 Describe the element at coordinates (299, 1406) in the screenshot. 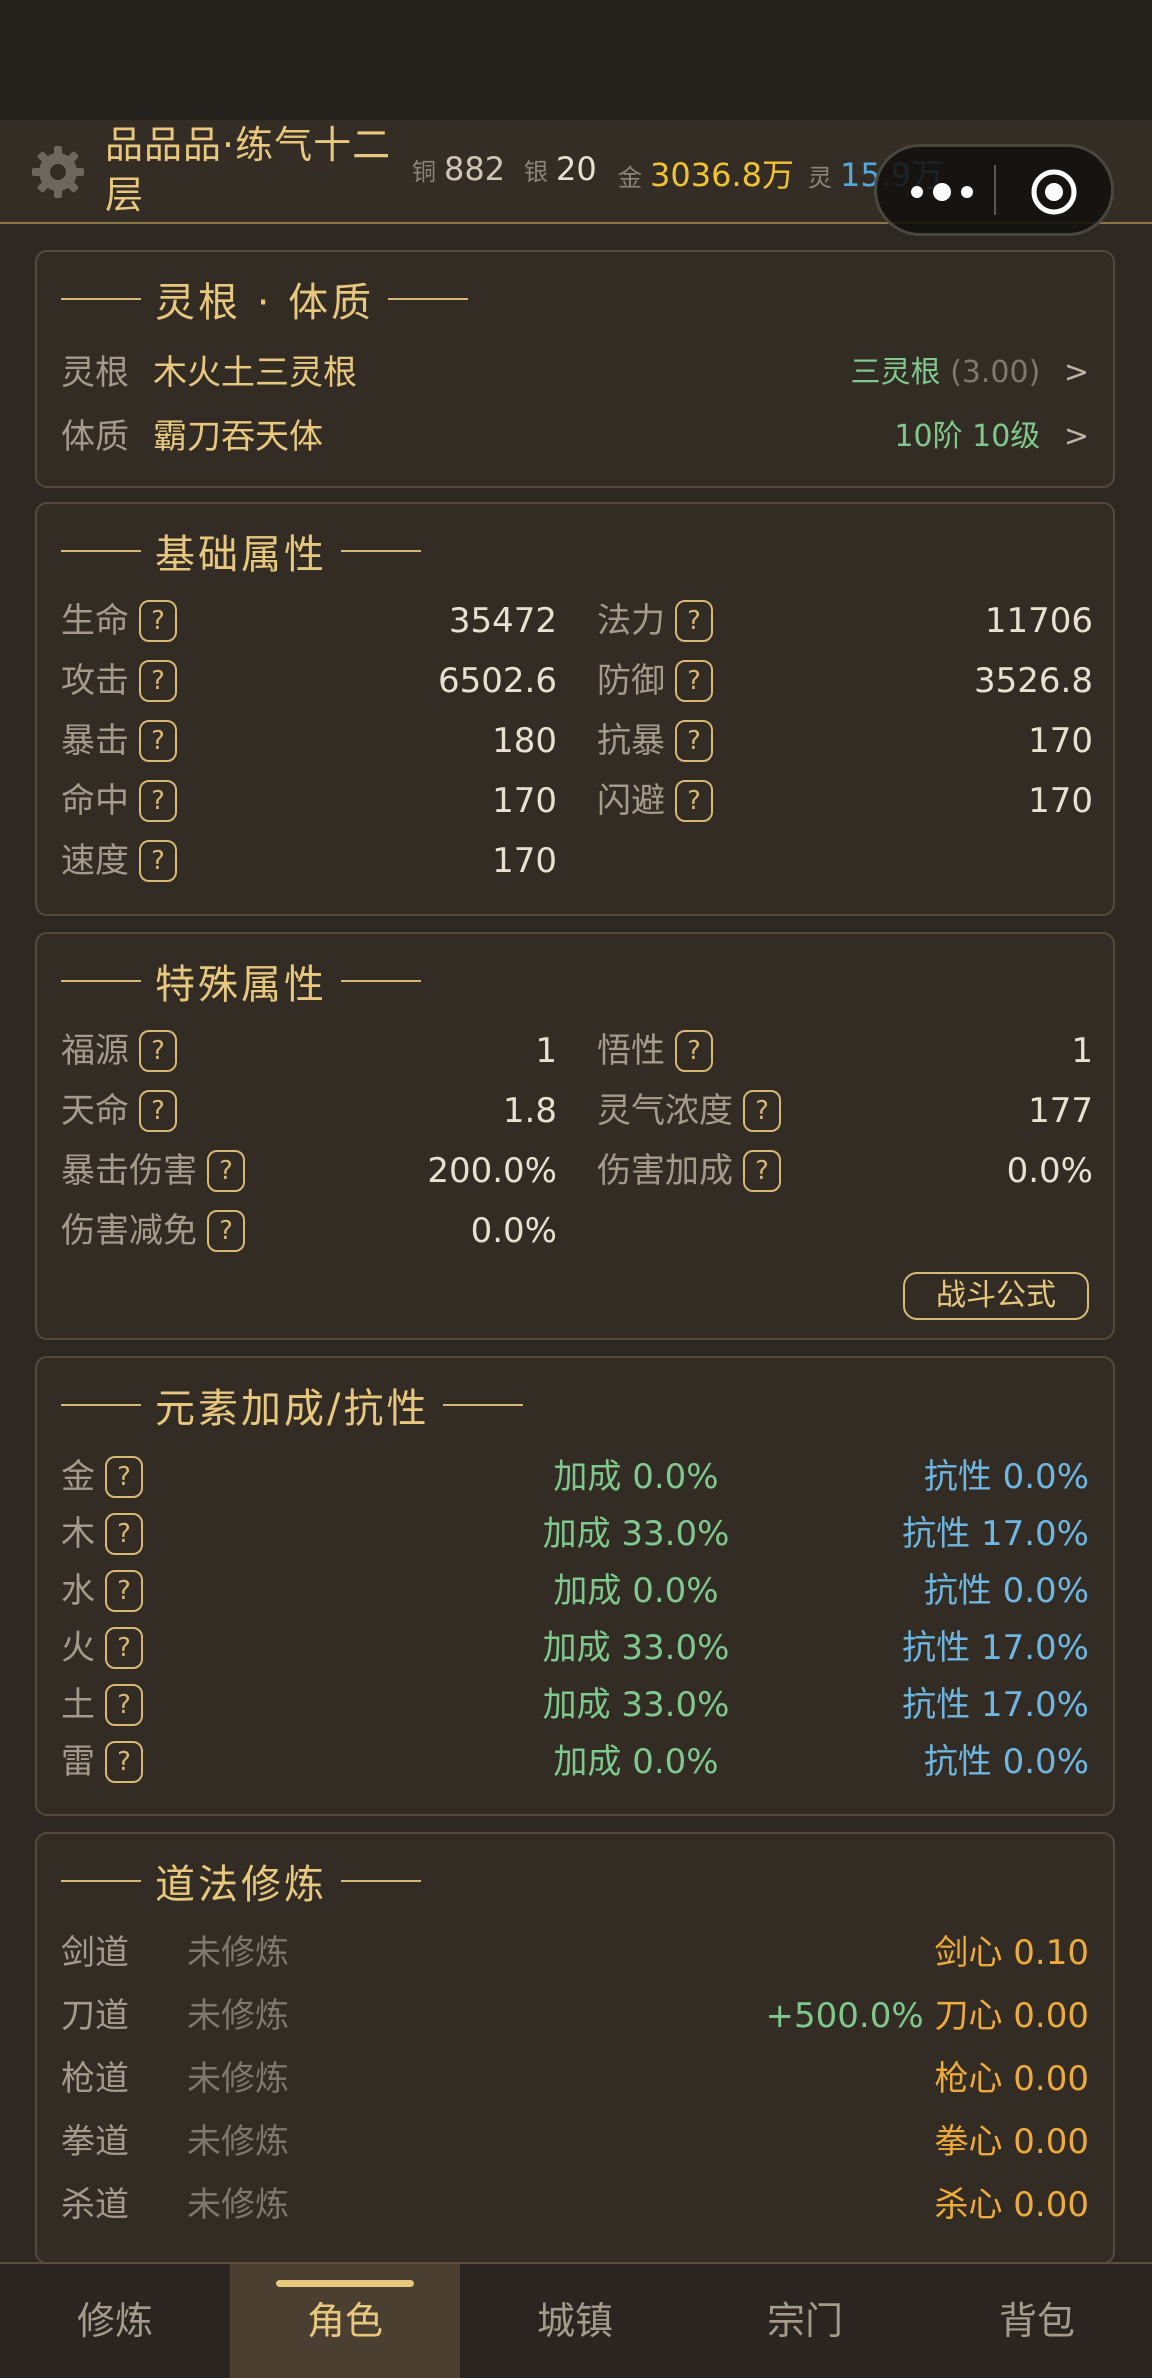

I see `section-title: 元素加成/抗性` at that location.